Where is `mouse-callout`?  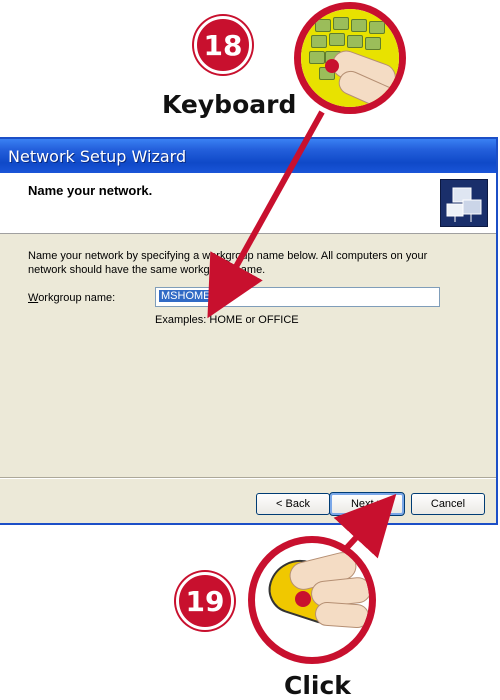 mouse-callout is located at coordinates (312, 600).